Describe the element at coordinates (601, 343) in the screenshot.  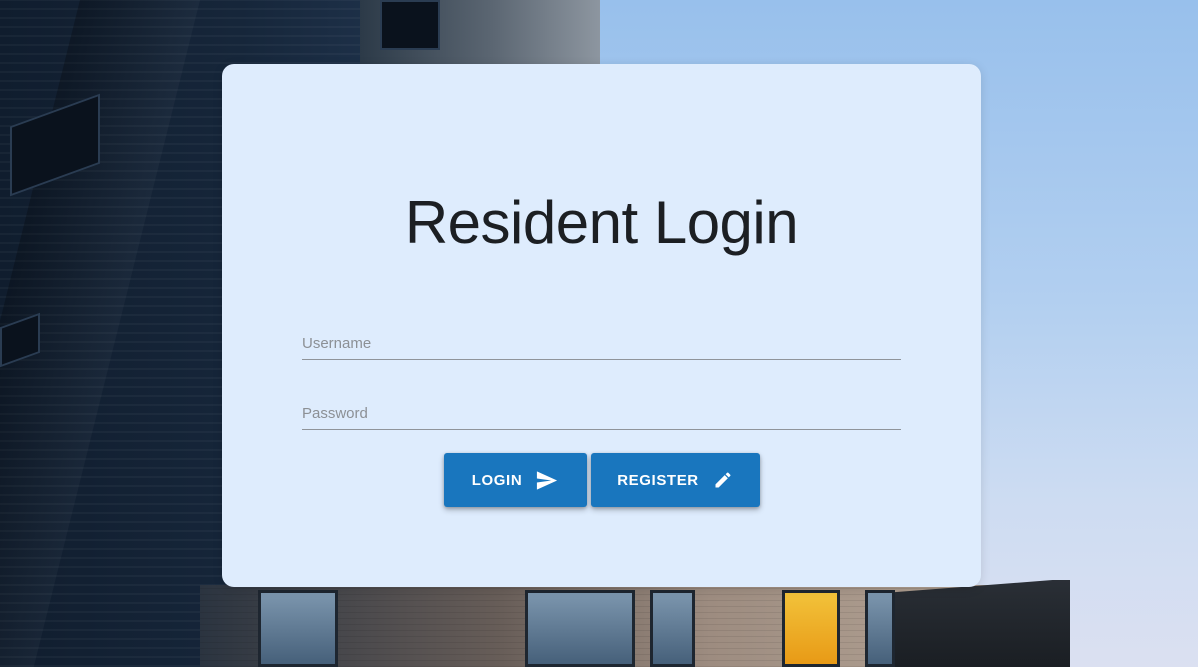
I see `username-input` at that location.